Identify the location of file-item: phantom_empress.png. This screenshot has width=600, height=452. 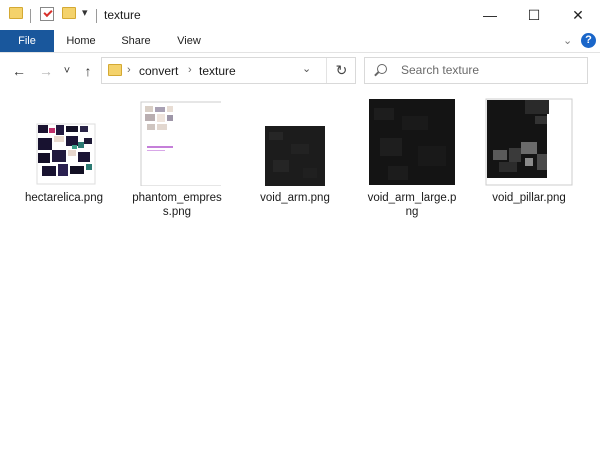
(177, 158).